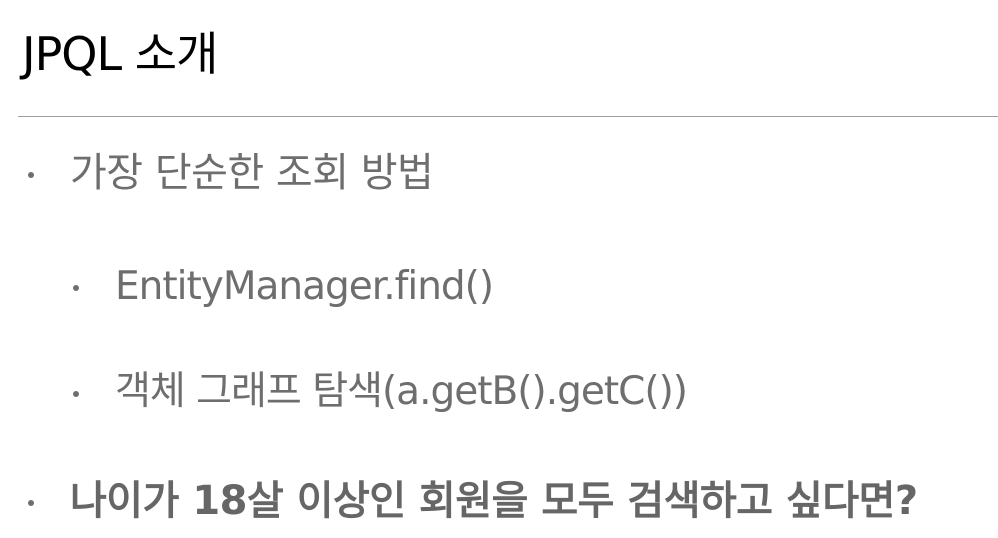  Describe the element at coordinates (120, 54) in the screenshot. I see `slide-title: JPQL 소개` at that location.